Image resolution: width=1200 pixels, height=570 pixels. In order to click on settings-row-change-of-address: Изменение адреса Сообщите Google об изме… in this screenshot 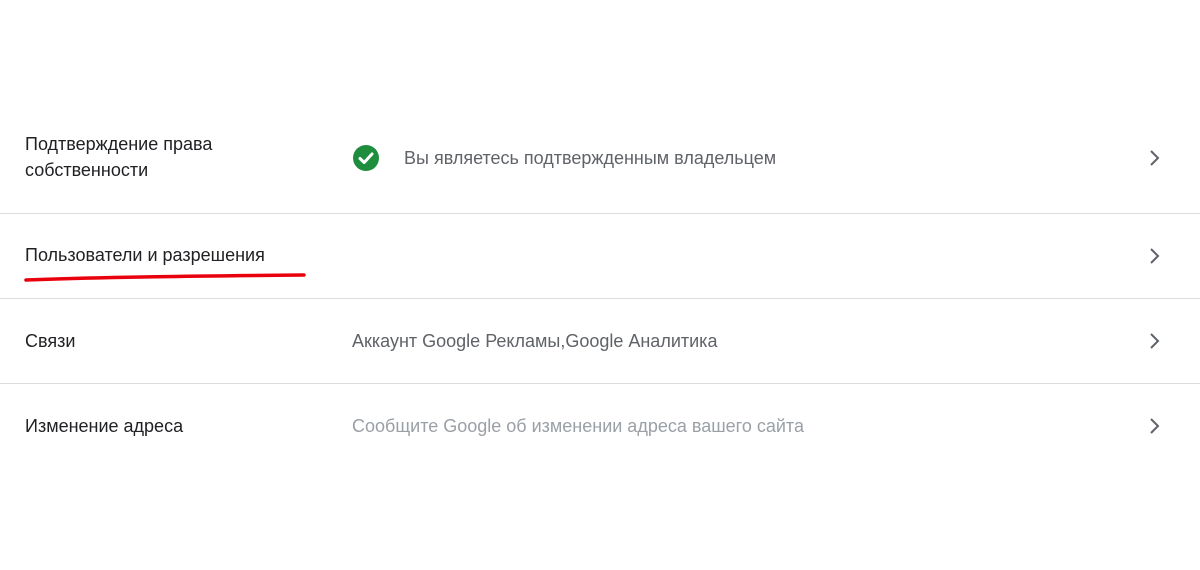, I will do `click(600, 426)`.